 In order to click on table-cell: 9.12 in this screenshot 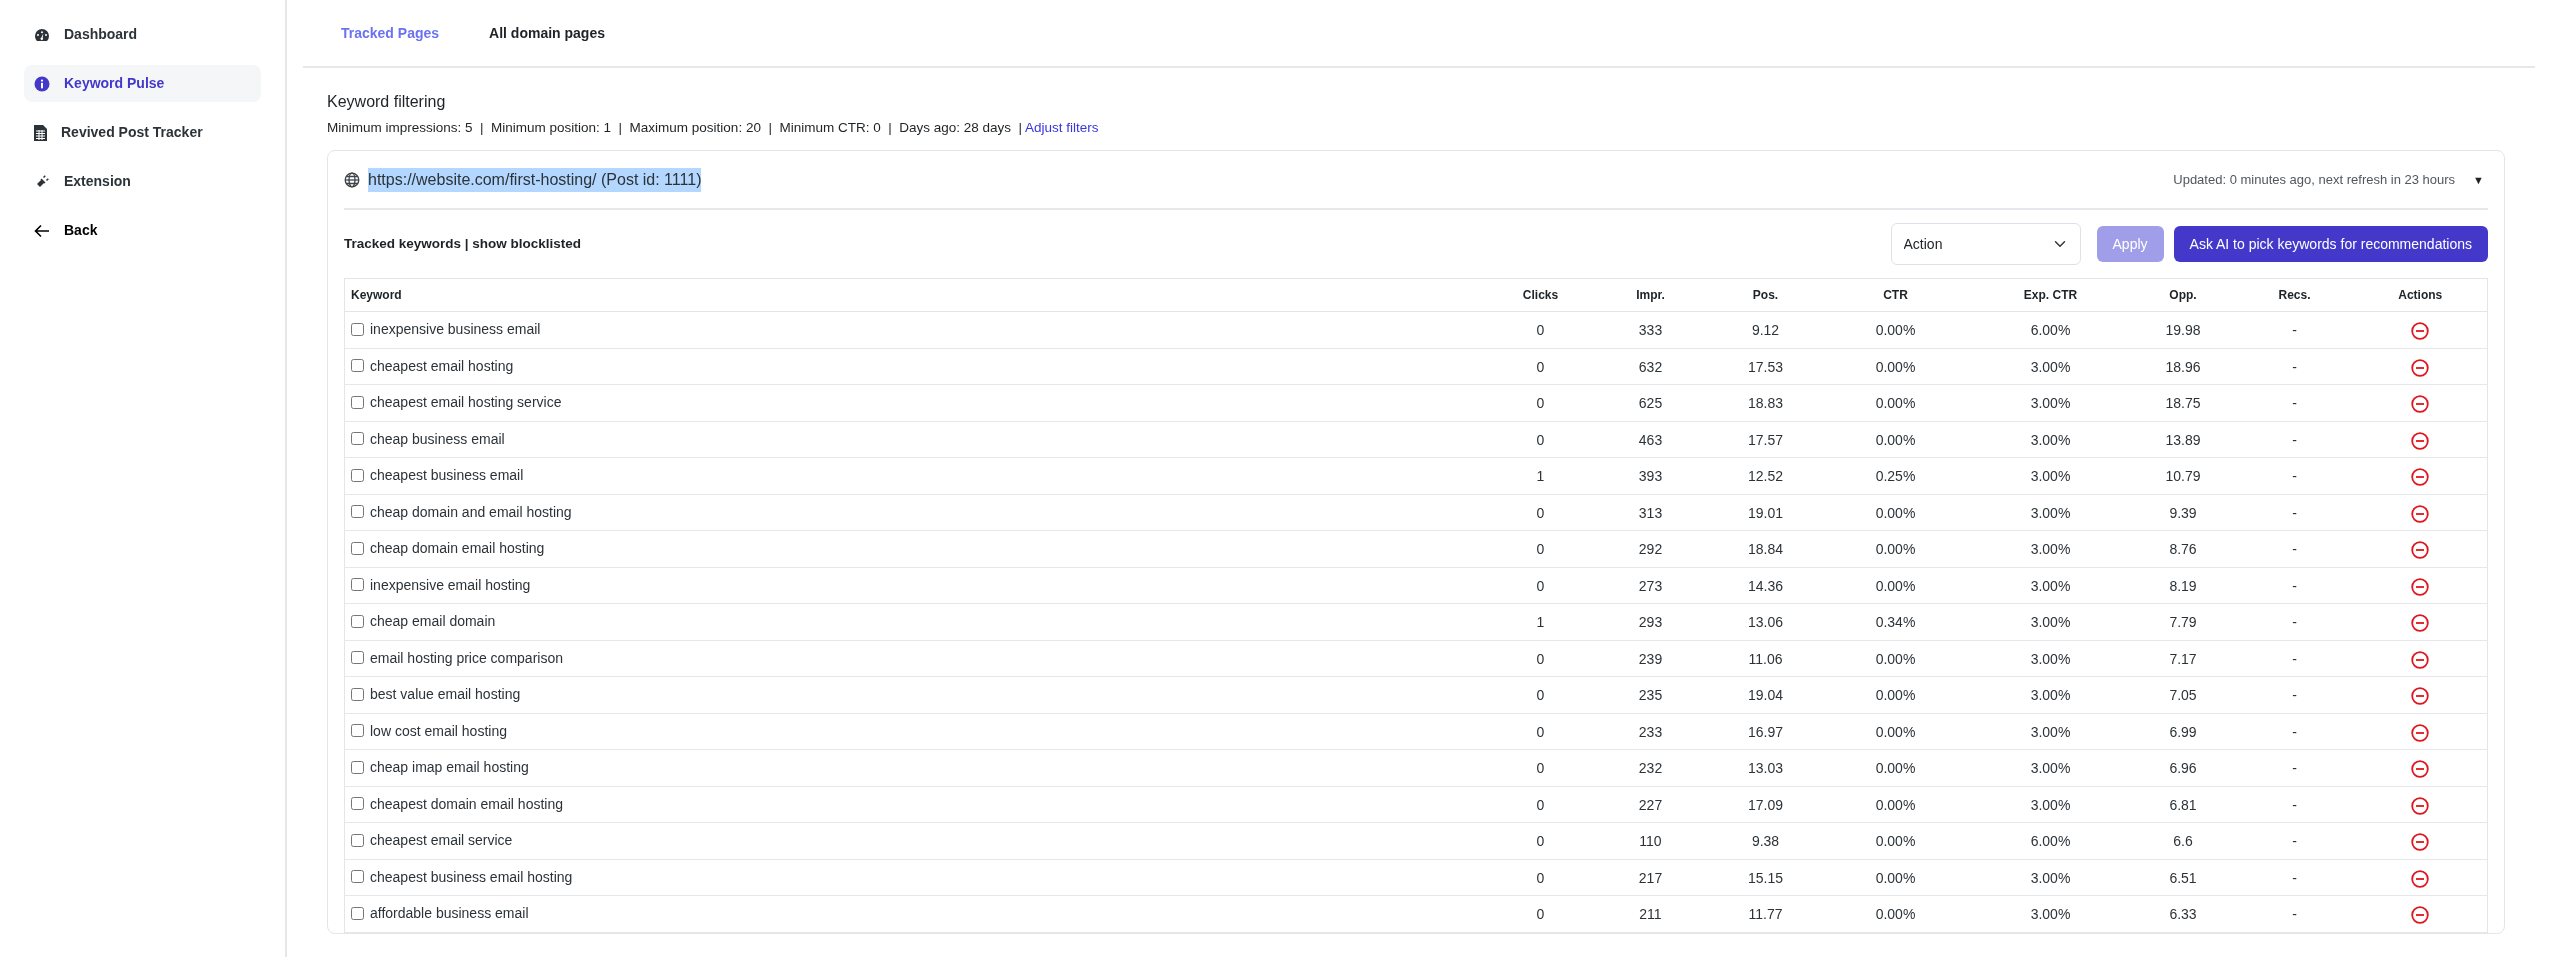, I will do `click(1765, 330)`.